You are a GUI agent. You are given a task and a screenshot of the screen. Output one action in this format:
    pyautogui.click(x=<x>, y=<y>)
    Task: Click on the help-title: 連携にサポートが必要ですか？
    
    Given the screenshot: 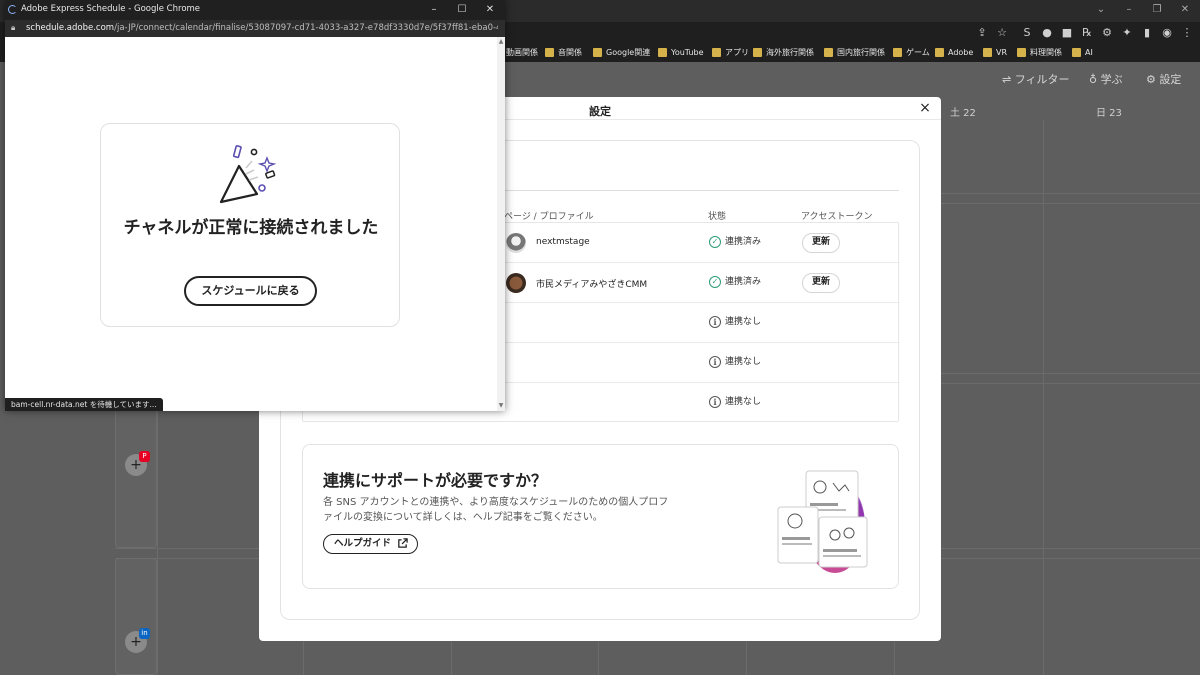 What is the action you would take?
    pyautogui.click(x=435, y=480)
    